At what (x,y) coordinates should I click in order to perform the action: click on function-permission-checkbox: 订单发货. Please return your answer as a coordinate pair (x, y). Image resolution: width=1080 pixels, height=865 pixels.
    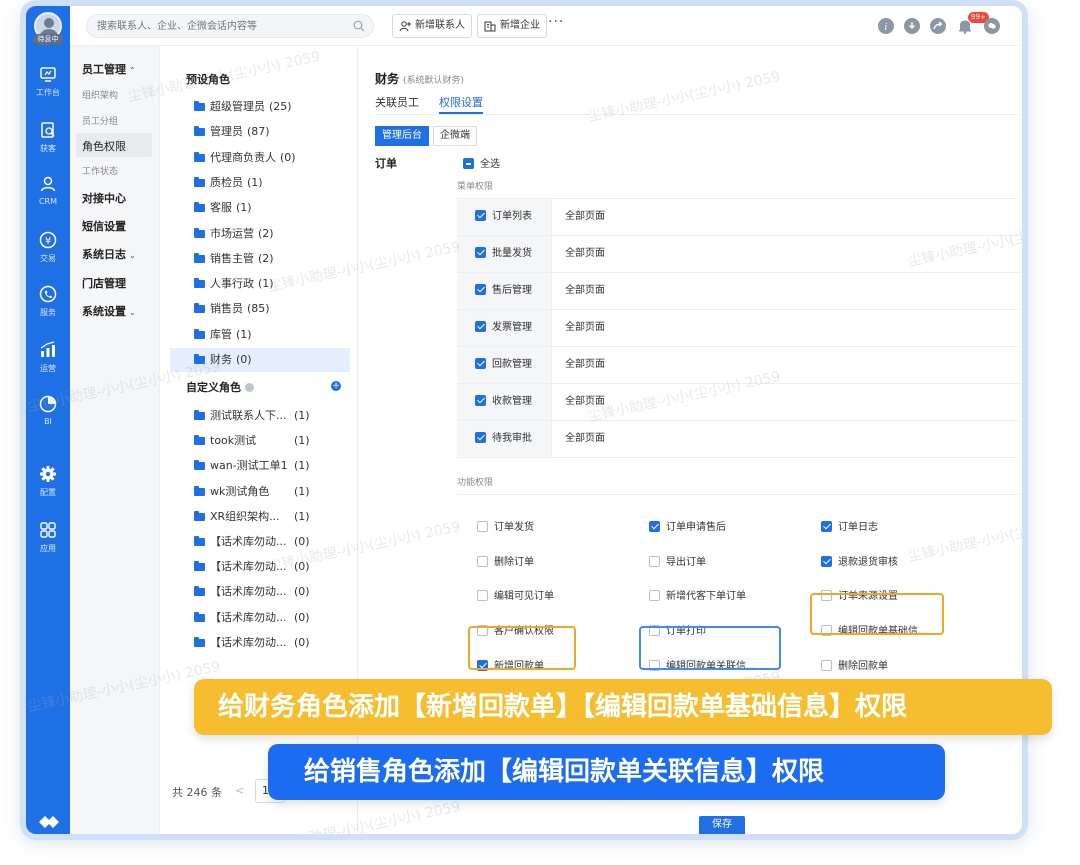
    Looking at the image, I should click on (505, 525).